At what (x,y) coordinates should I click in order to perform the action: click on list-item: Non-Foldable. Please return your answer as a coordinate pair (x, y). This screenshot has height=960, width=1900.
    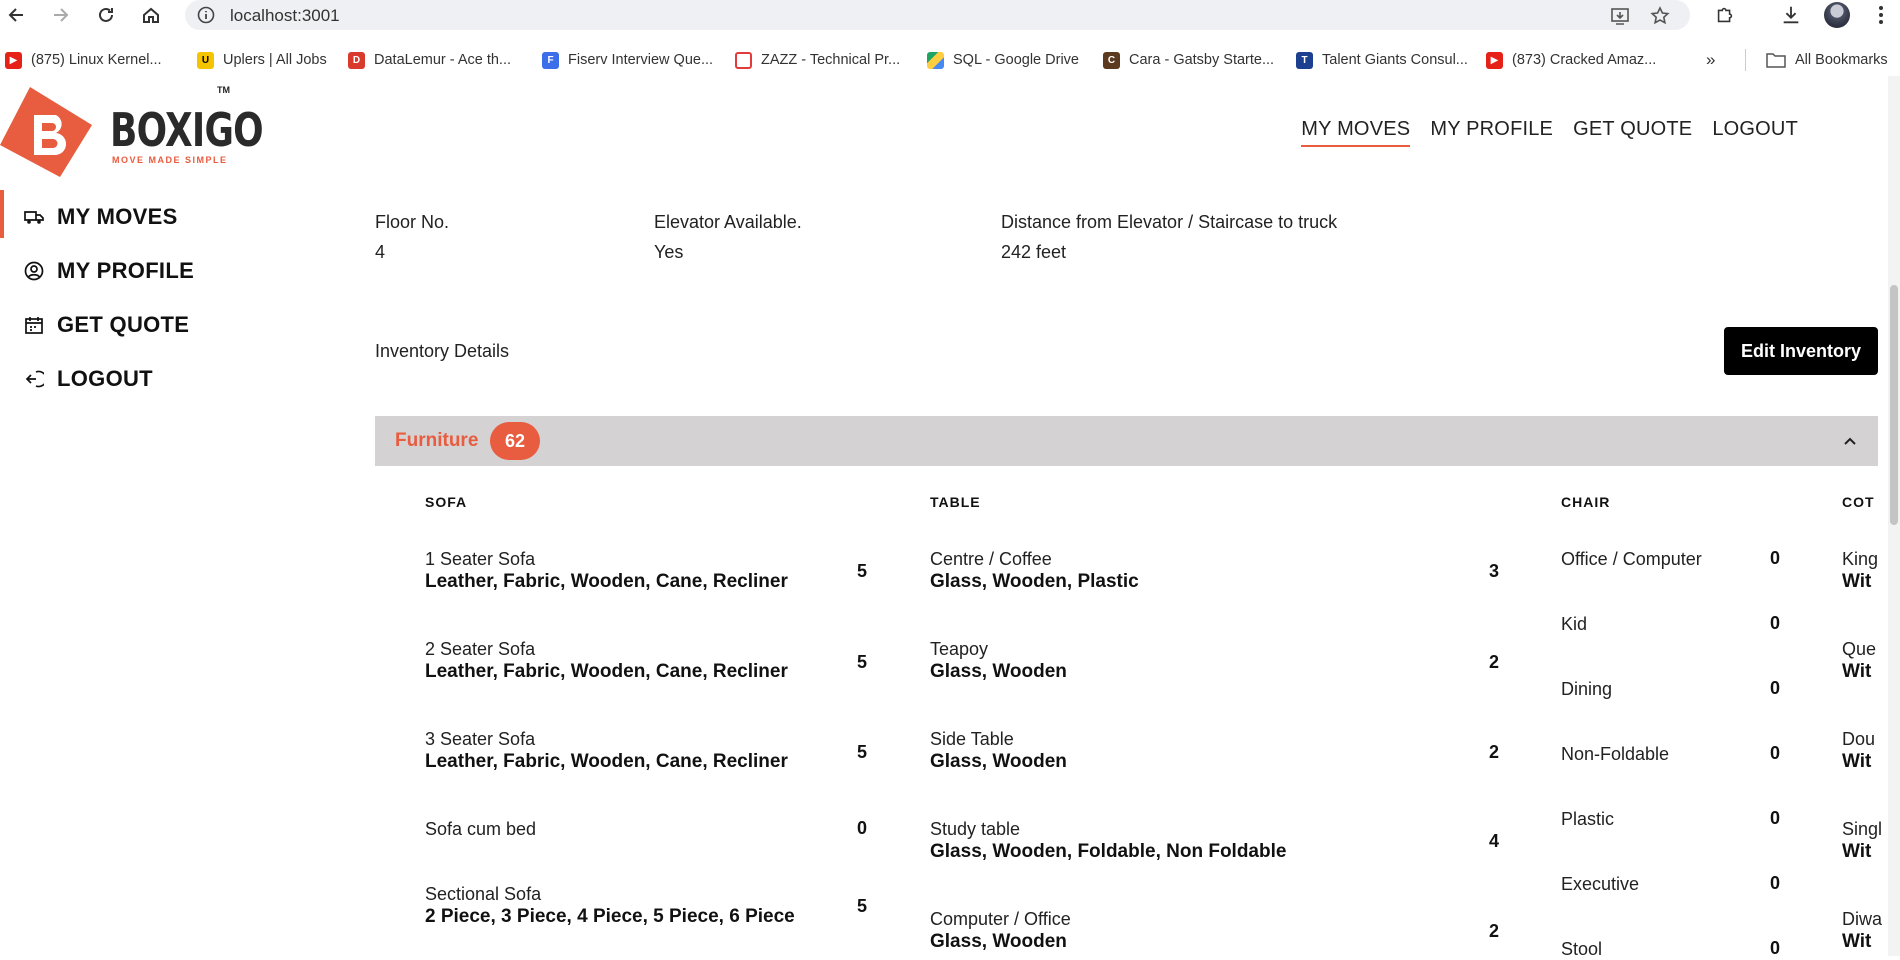
    Looking at the image, I should click on (1615, 754).